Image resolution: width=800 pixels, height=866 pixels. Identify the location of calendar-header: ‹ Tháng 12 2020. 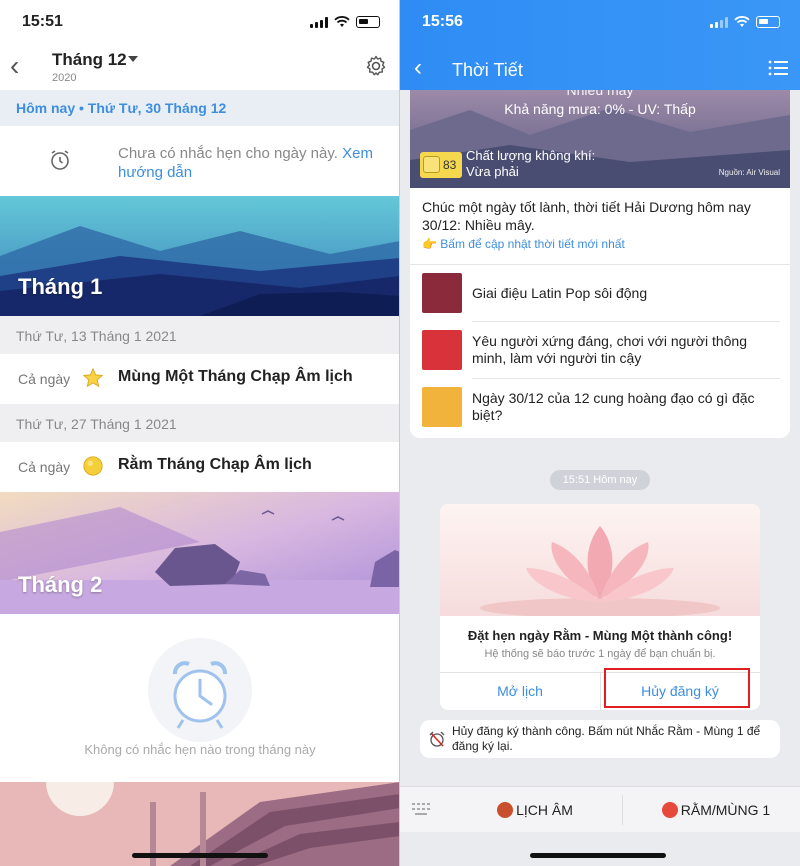
(200, 67).